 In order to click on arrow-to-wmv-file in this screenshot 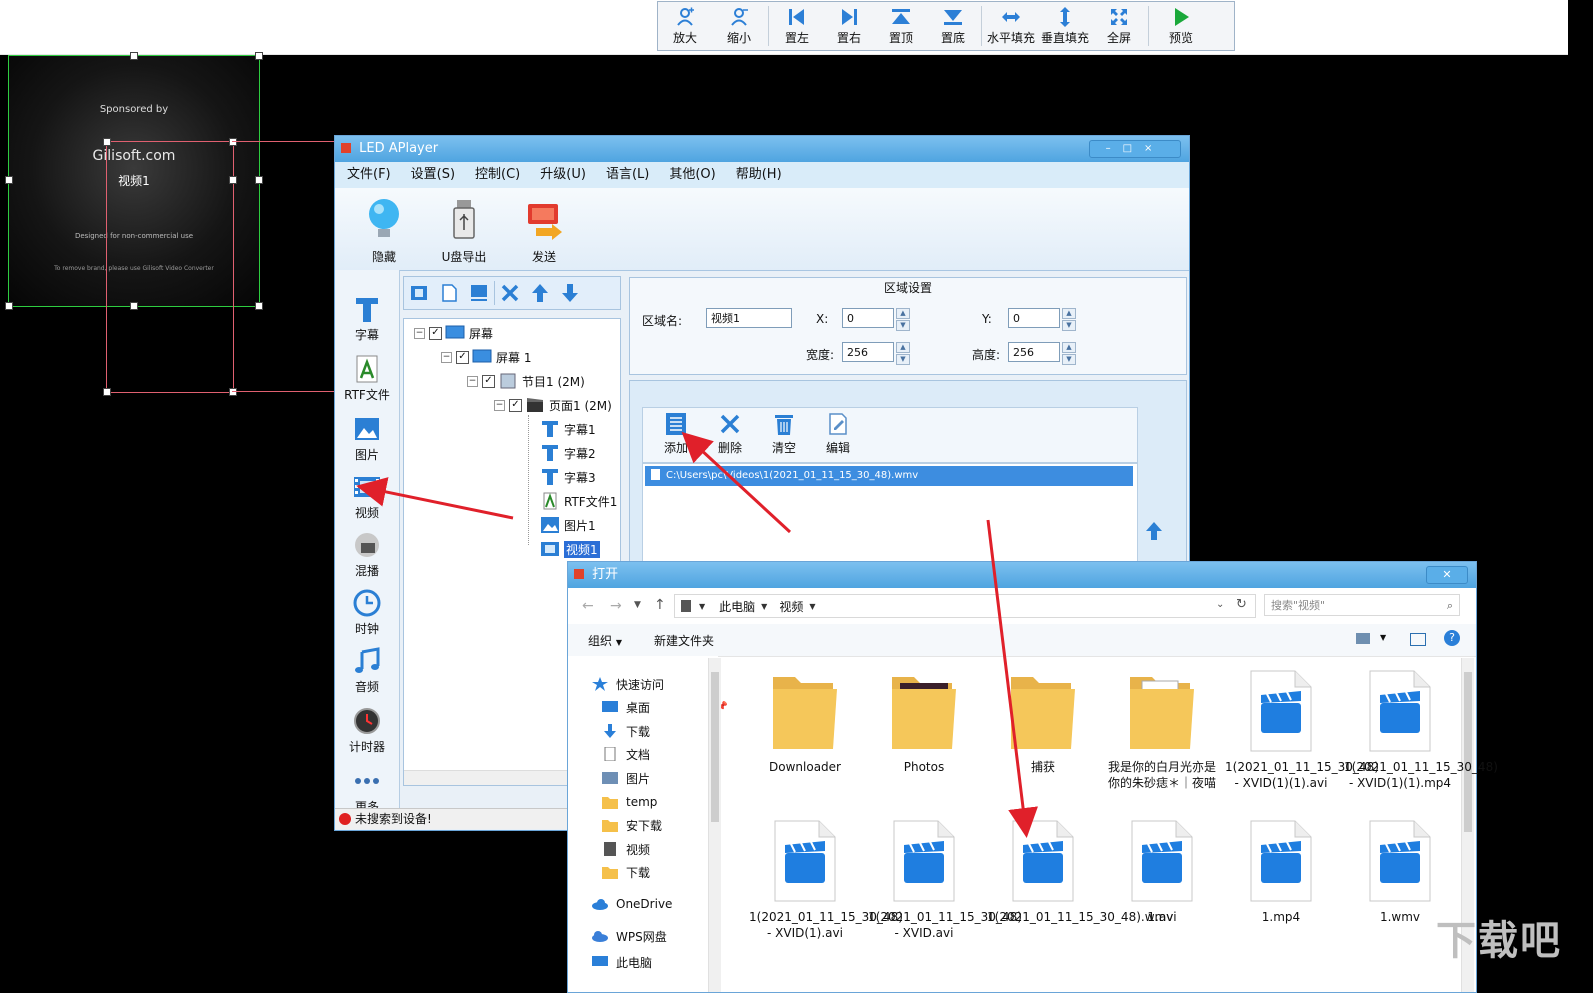, I will do `click(1012, 678)`.